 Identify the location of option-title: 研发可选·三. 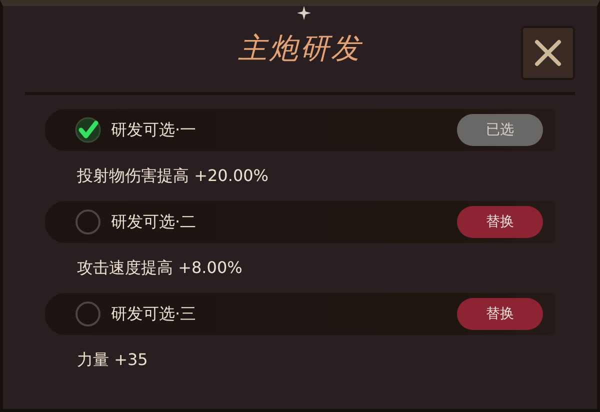
(154, 314).